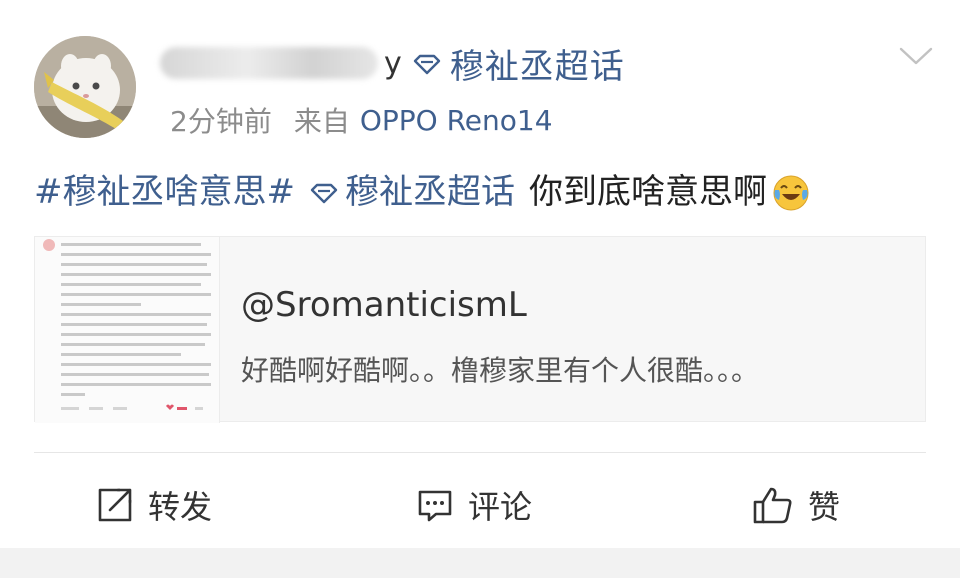 This screenshot has height=578, width=960. Describe the element at coordinates (180, 507) in the screenshot. I see `repost-label: 转发` at that location.